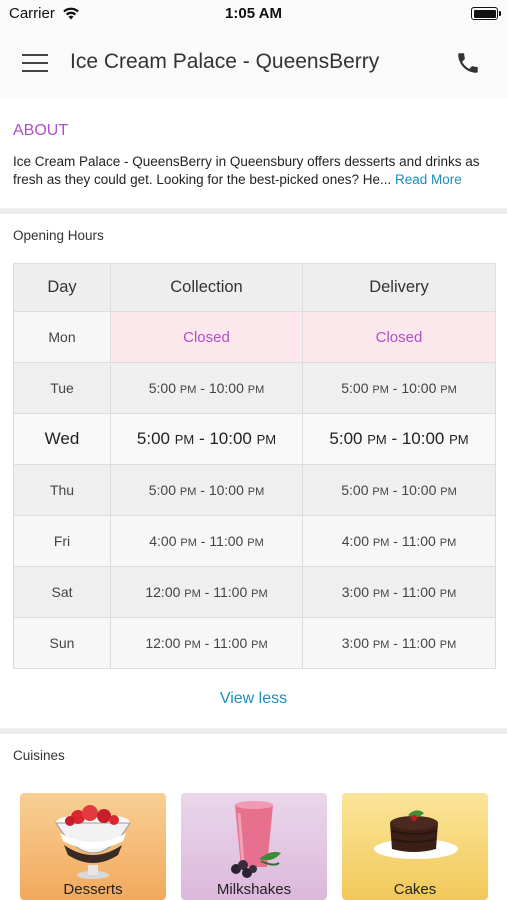 This screenshot has height=900, width=507. I want to click on day-cell: Fri, so click(62, 541).